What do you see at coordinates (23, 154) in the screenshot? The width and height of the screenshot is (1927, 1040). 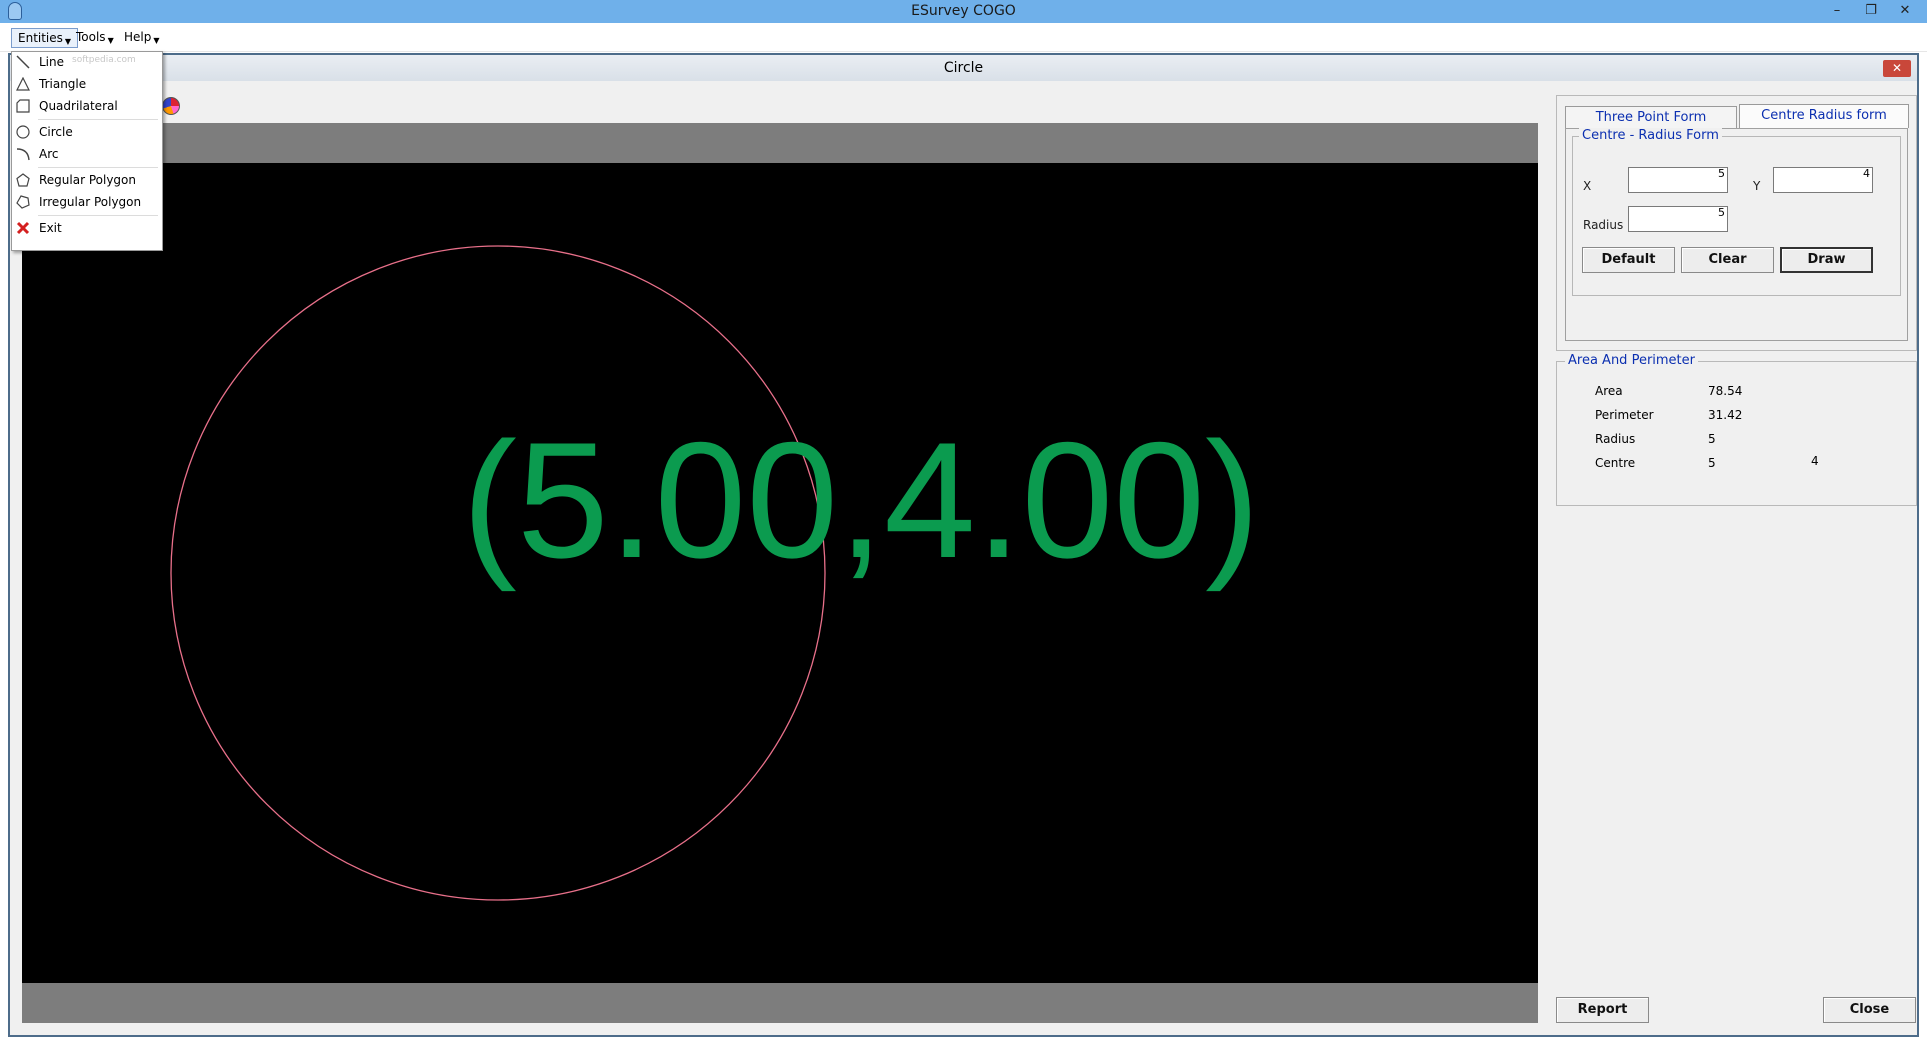 I see `arc-icon` at bounding box center [23, 154].